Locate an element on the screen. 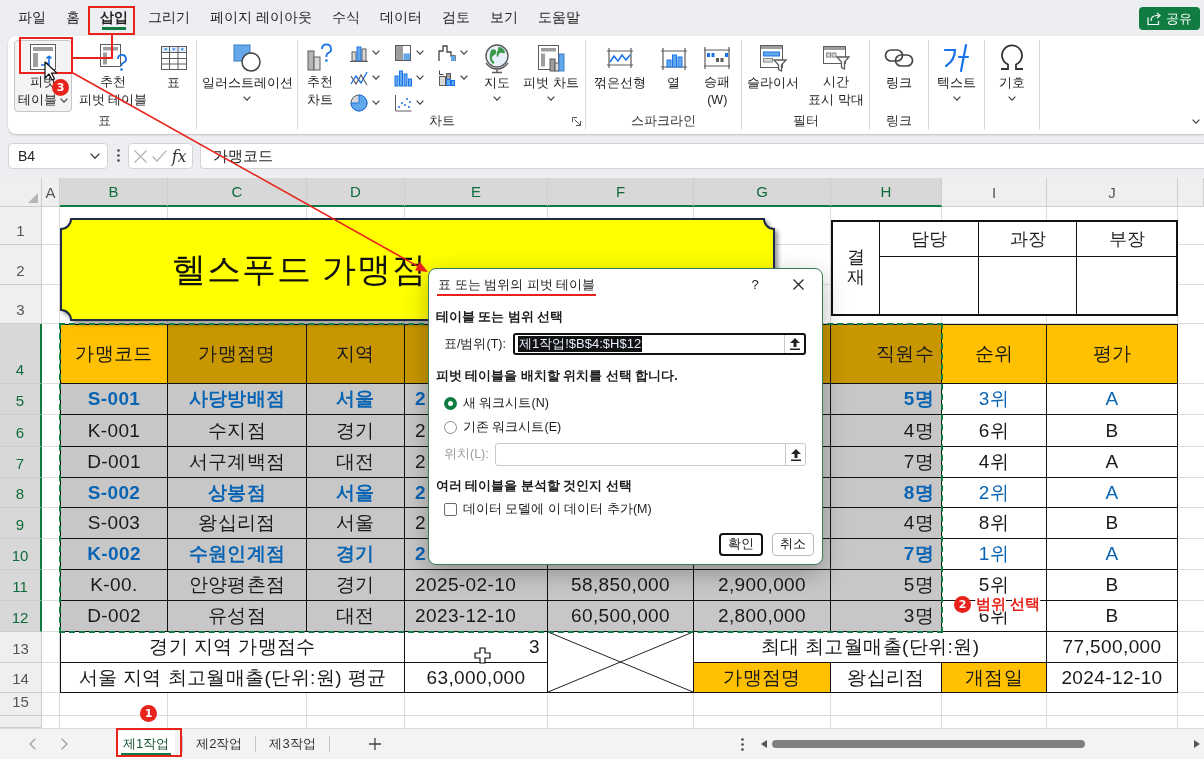 This screenshot has width=1204, height=759. ribbon-button: 표 is located at coordinates (173, 76).